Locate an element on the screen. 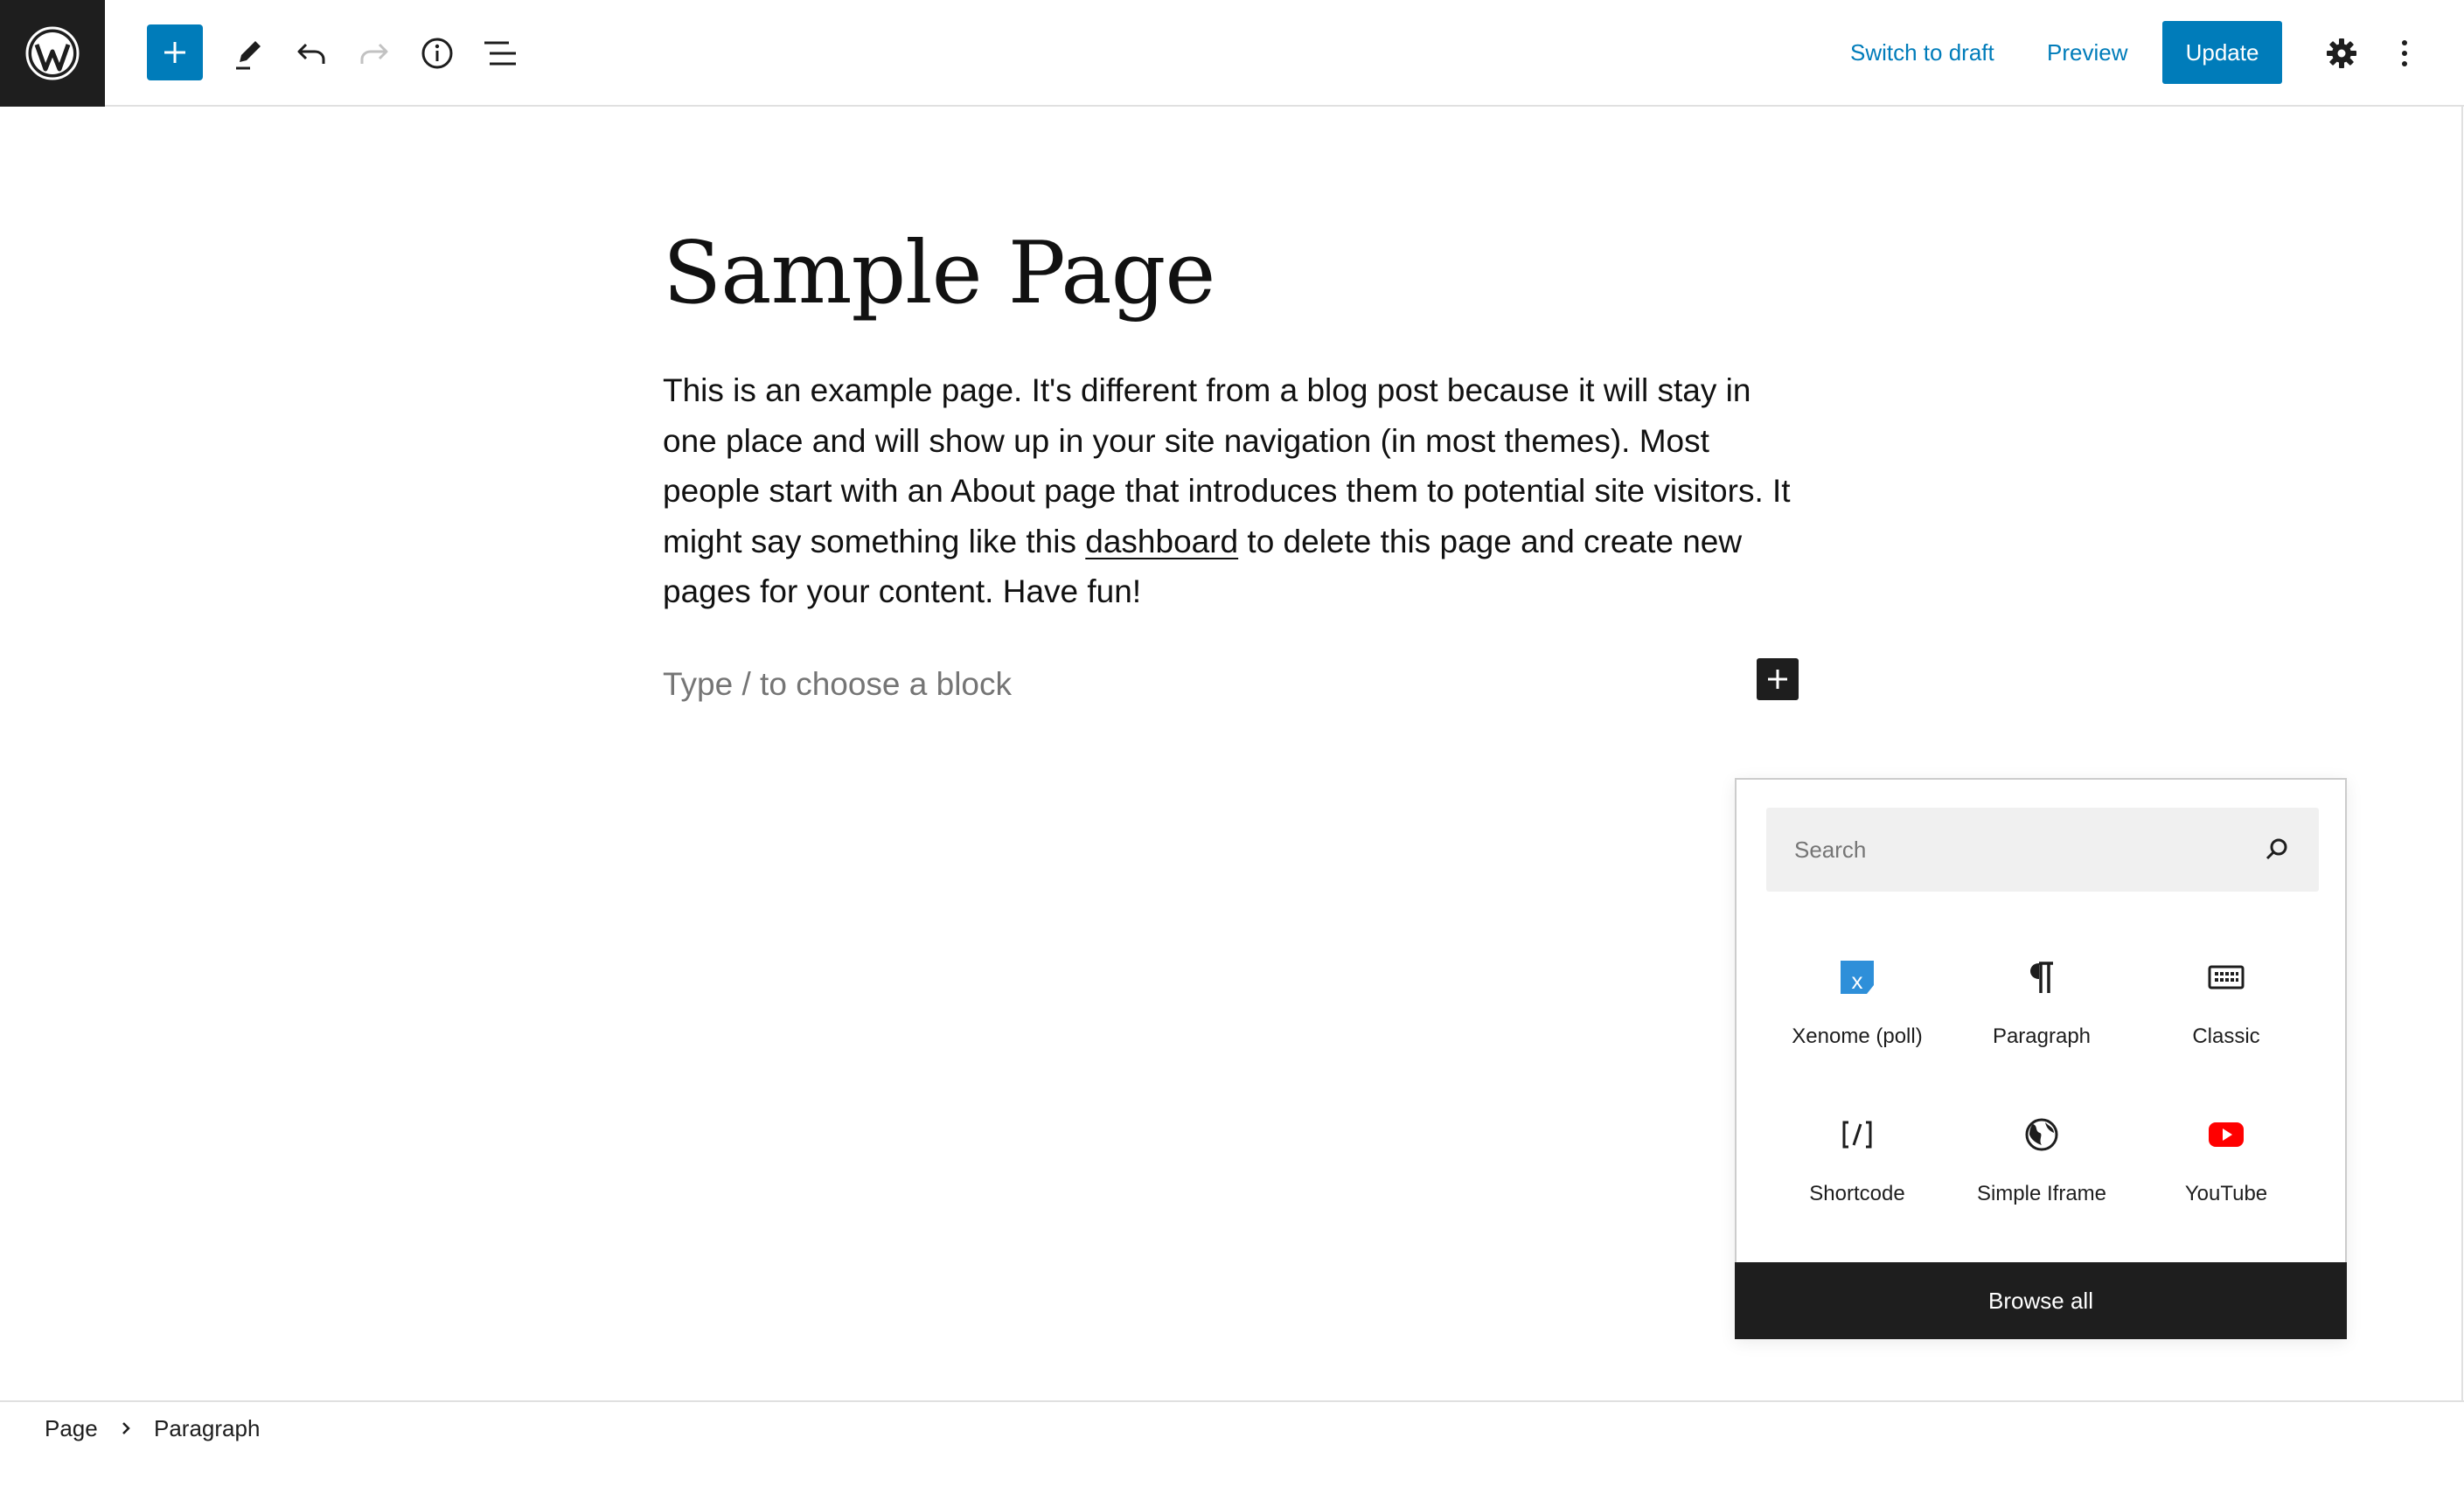 This screenshot has height=1500, width=2464. more-vertical-icon is located at coordinates (2404, 53).